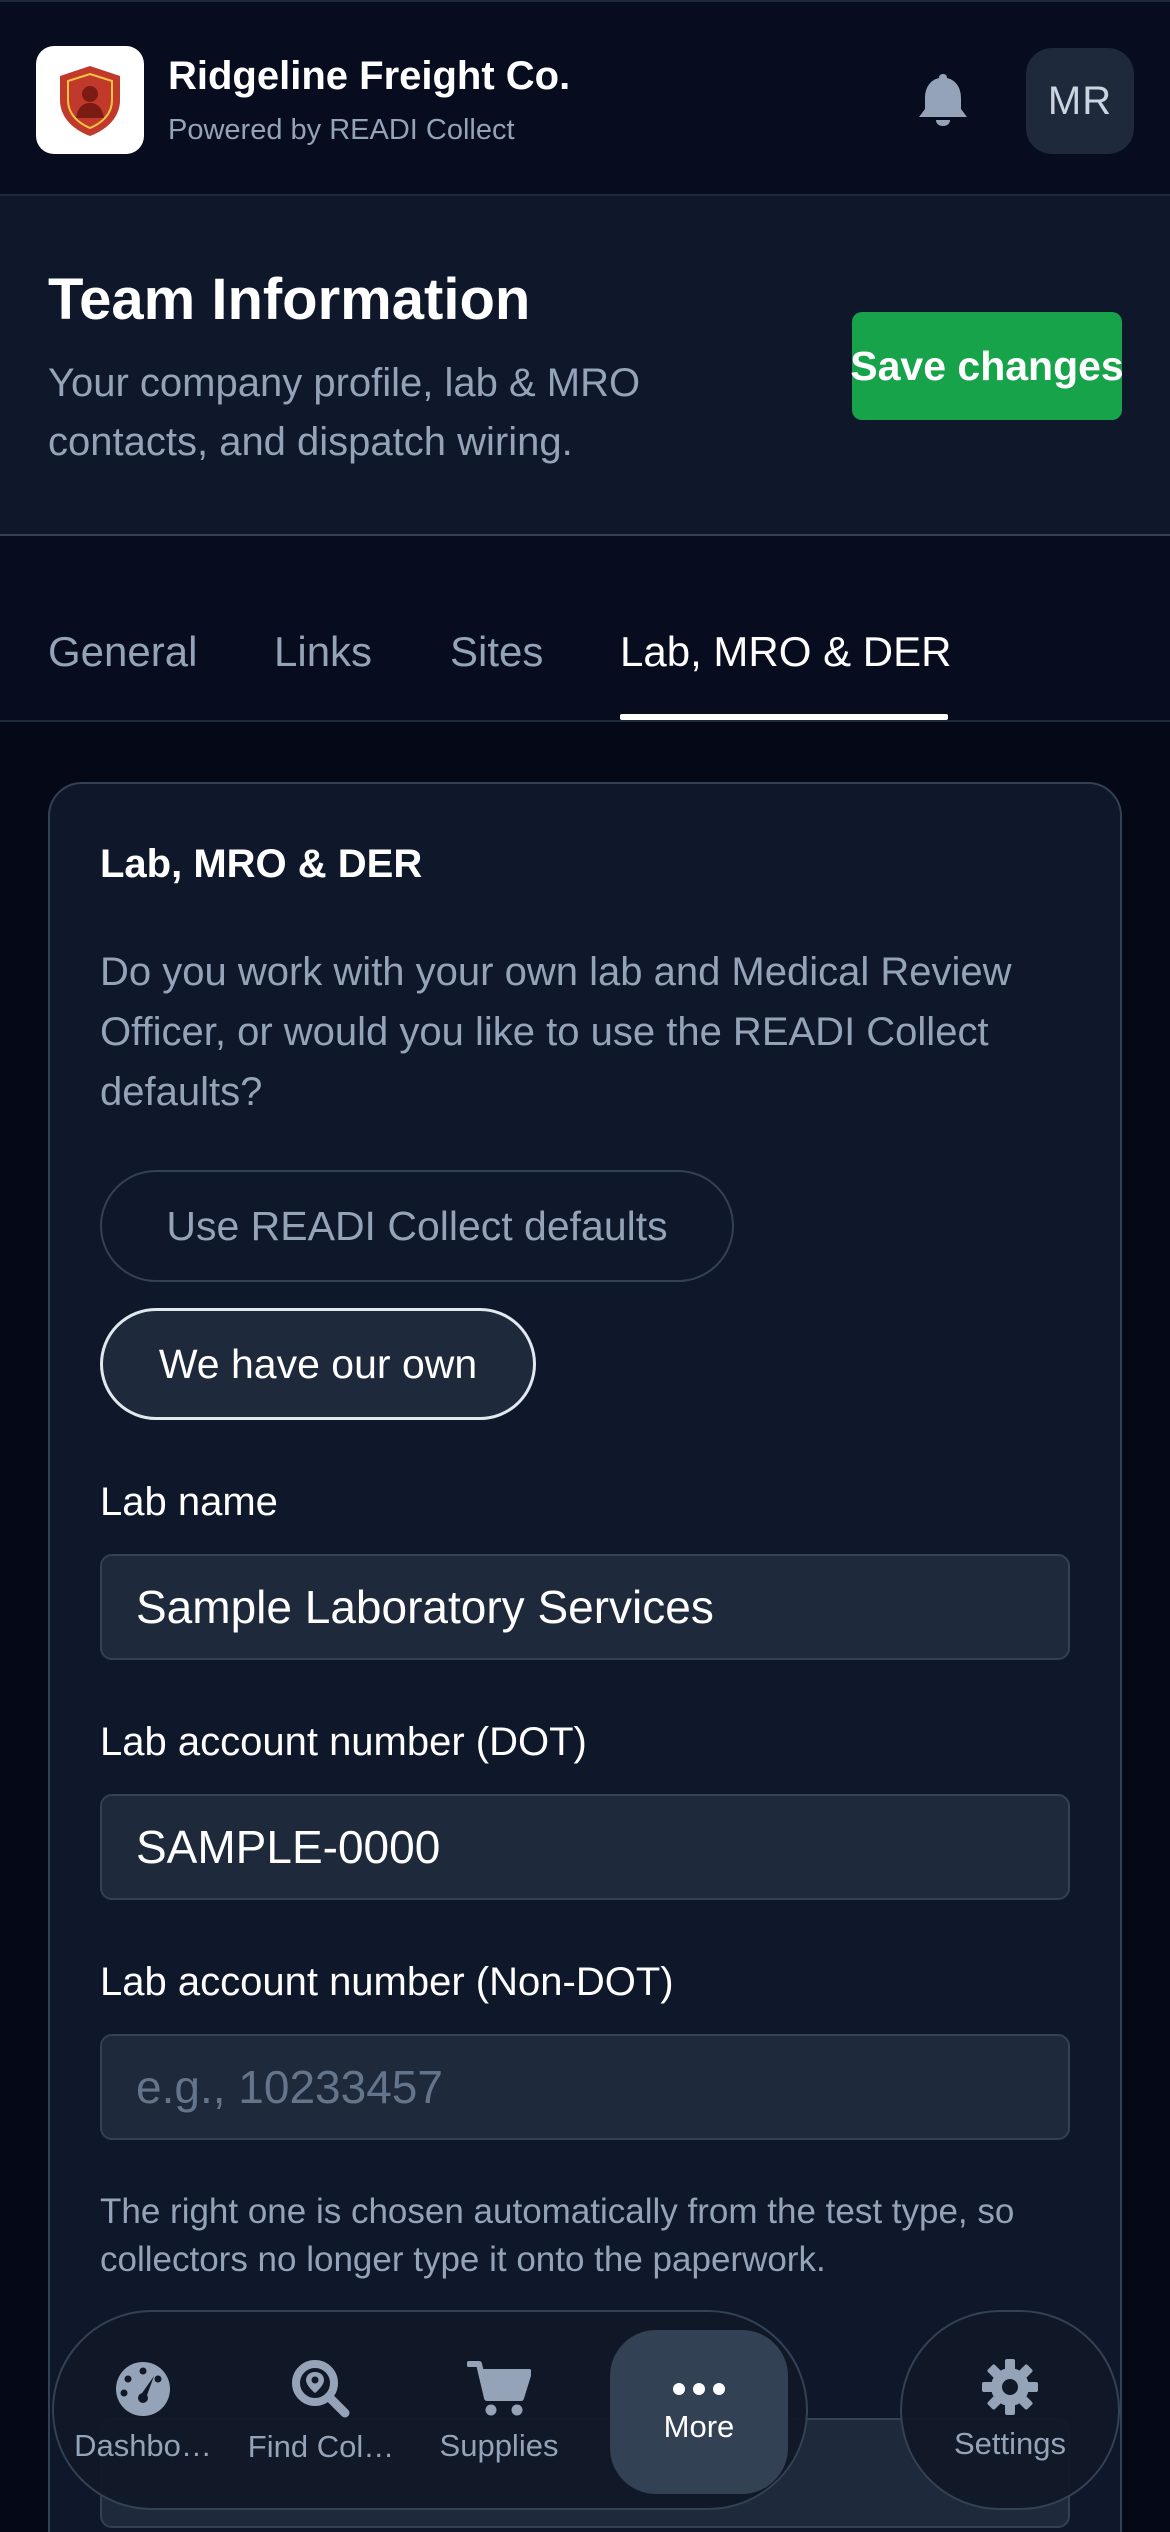 The height and width of the screenshot is (2532, 1170). I want to click on lab-account-non-dot-input, so click(585, 2087).